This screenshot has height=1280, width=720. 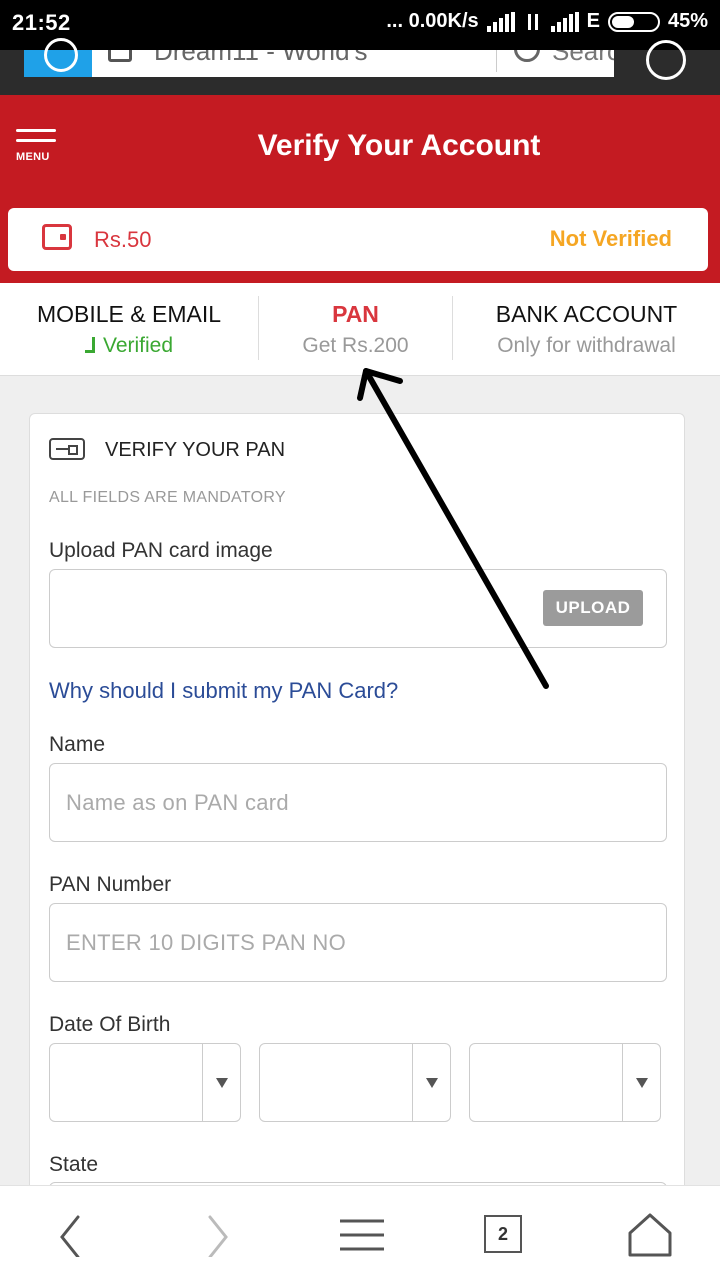 What do you see at coordinates (565, 1082) in the screenshot?
I see `dob-year-select` at bounding box center [565, 1082].